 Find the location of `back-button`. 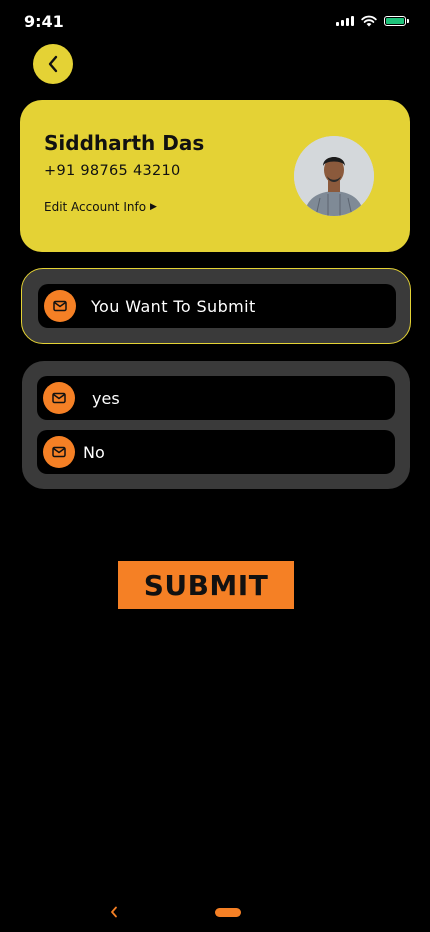

back-button is located at coordinates (53, 64).